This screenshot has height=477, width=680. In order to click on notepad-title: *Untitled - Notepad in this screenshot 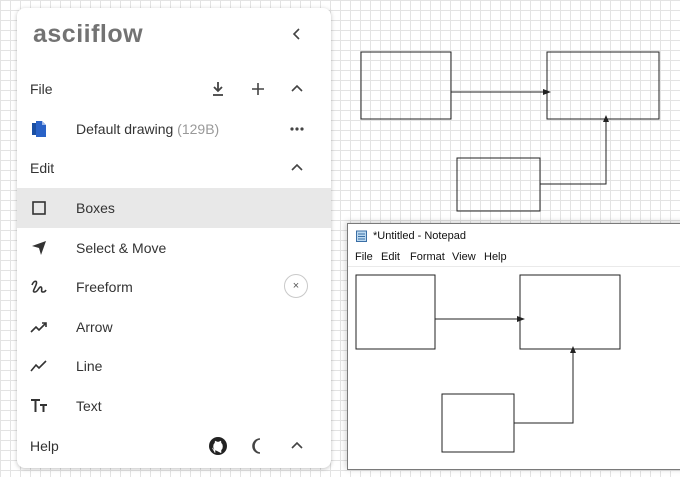, I will do `click(419, 236)`.